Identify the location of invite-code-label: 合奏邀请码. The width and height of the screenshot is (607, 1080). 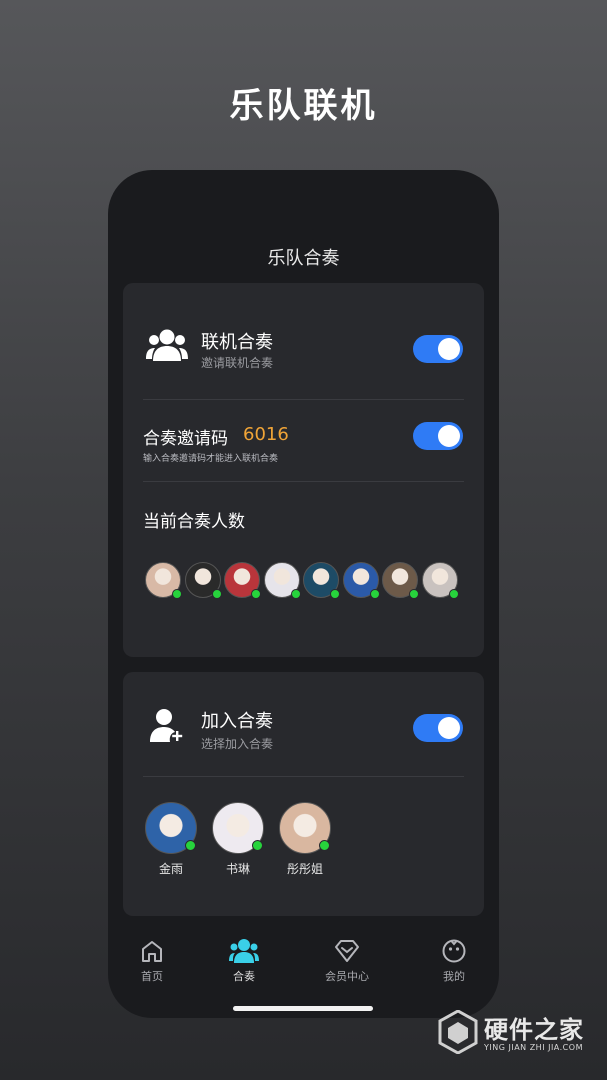
(185, 439).